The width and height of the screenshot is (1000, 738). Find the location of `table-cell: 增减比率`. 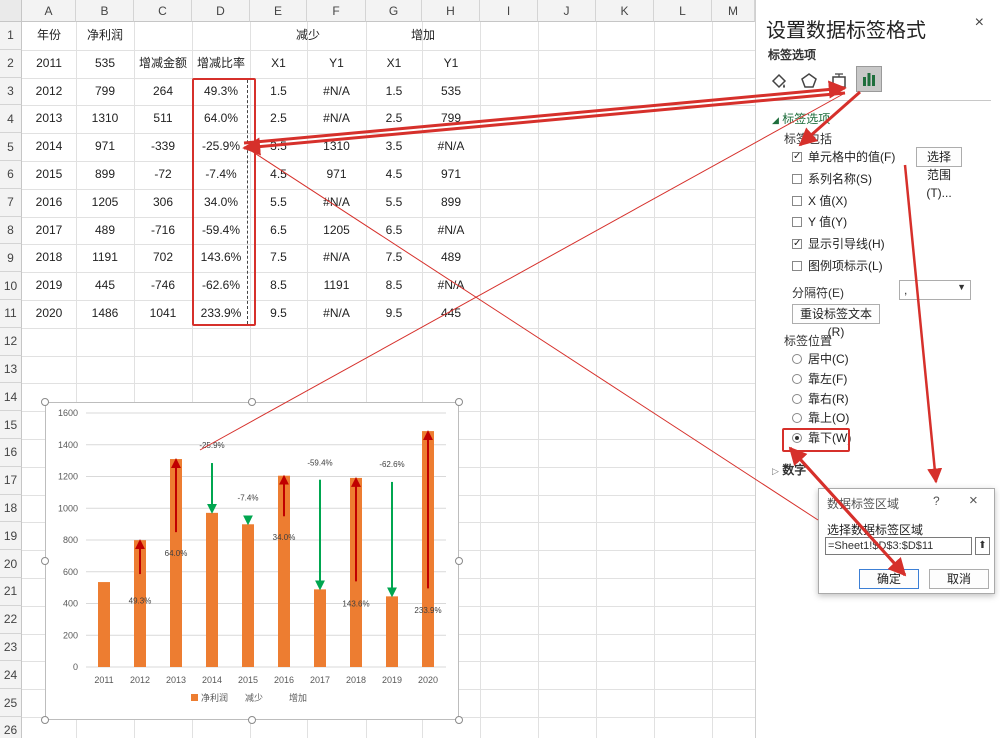

table-cell: 增减比率 is located at coordinates (221, 63).